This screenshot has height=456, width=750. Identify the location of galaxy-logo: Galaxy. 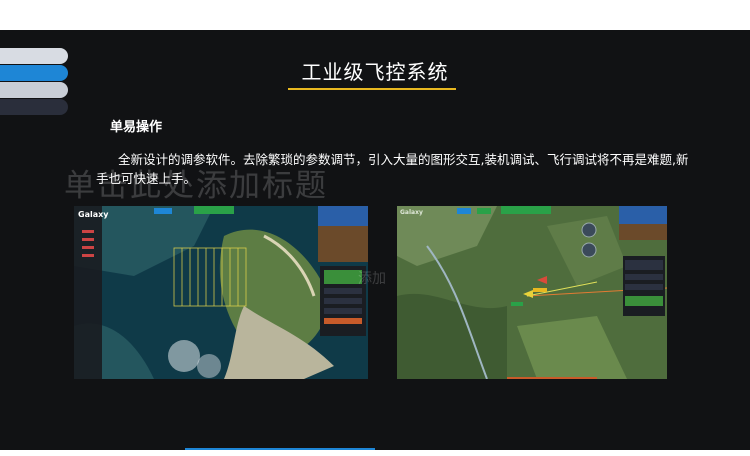
(93, 214).